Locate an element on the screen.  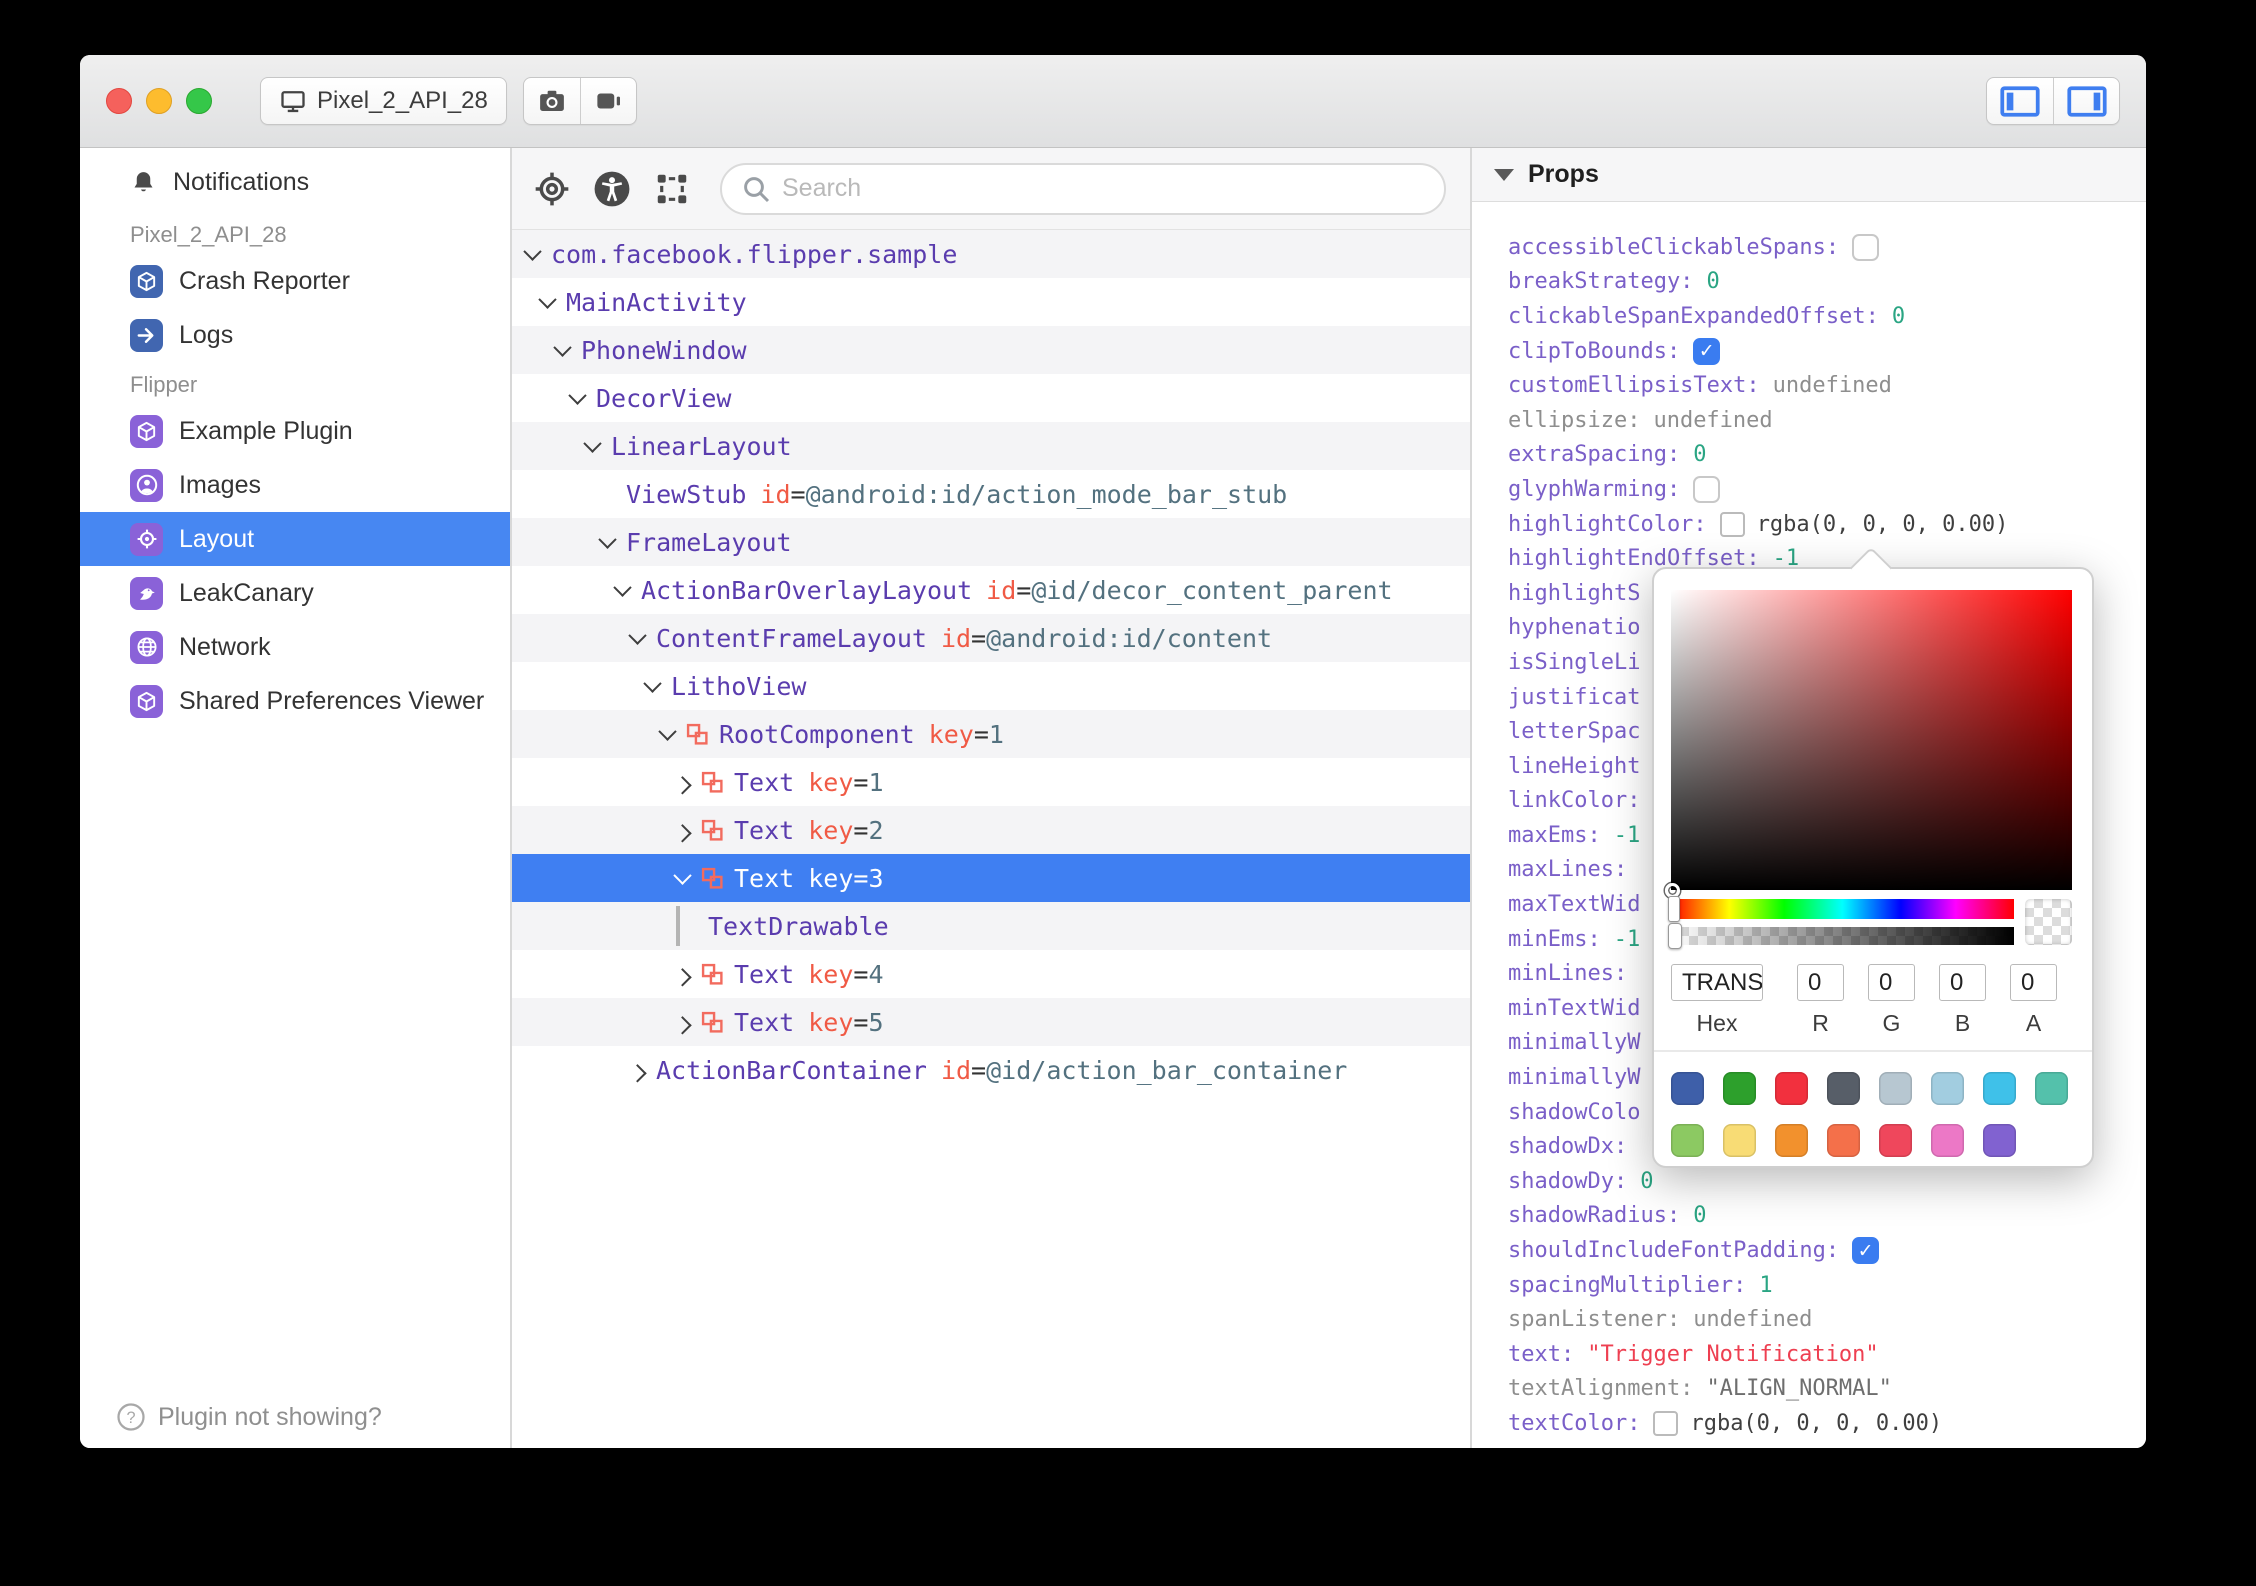
tree-row-linearlayout: LinearLayout is located at coordinates (991, 446).